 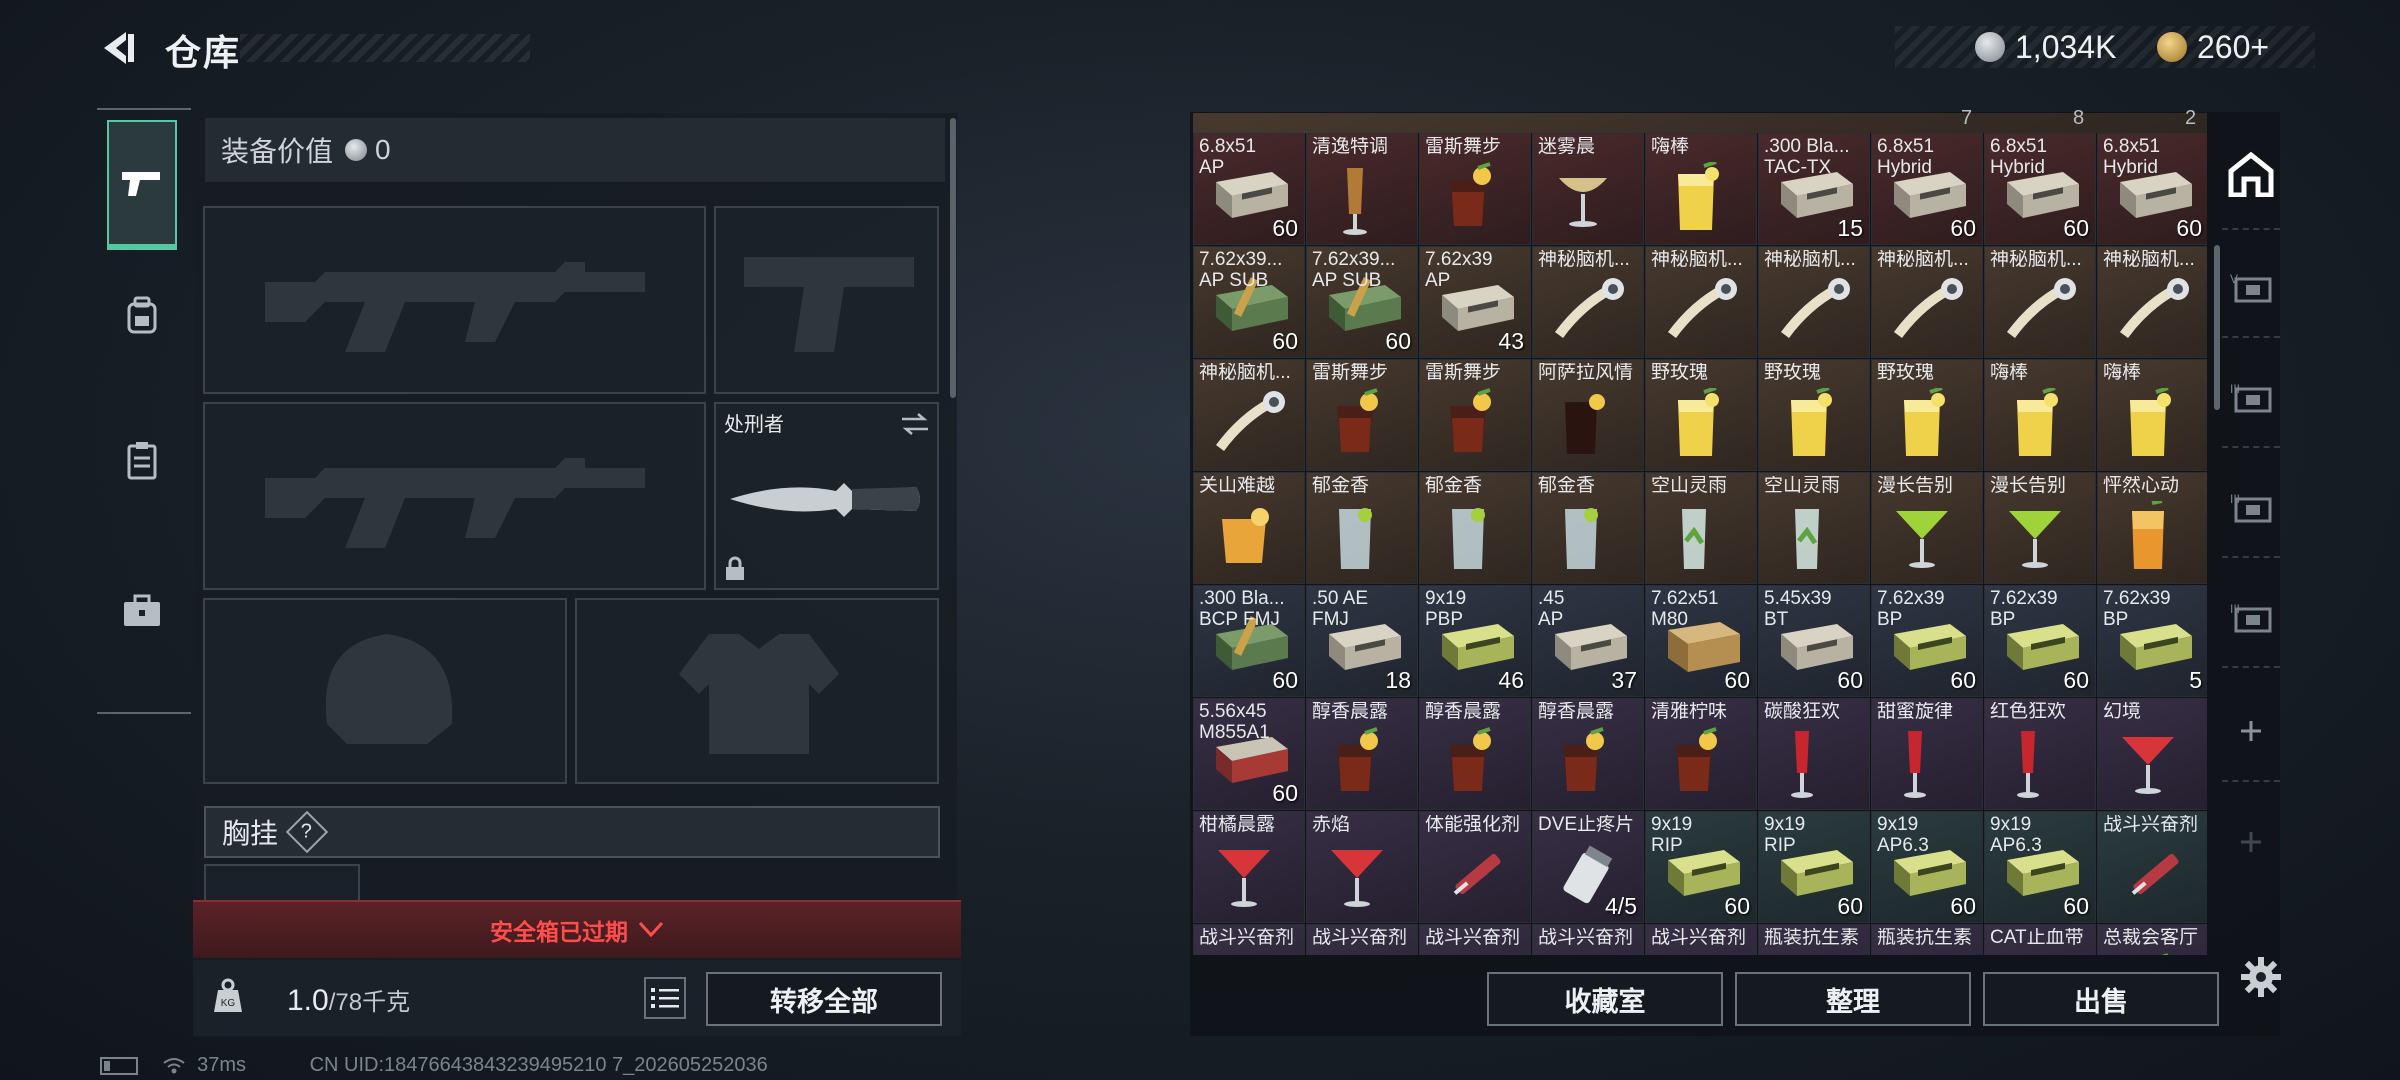 What do you see at coordinates (142, 315) in the screenshot?
I see `nav-backpack` at bounding box center [142, 315].